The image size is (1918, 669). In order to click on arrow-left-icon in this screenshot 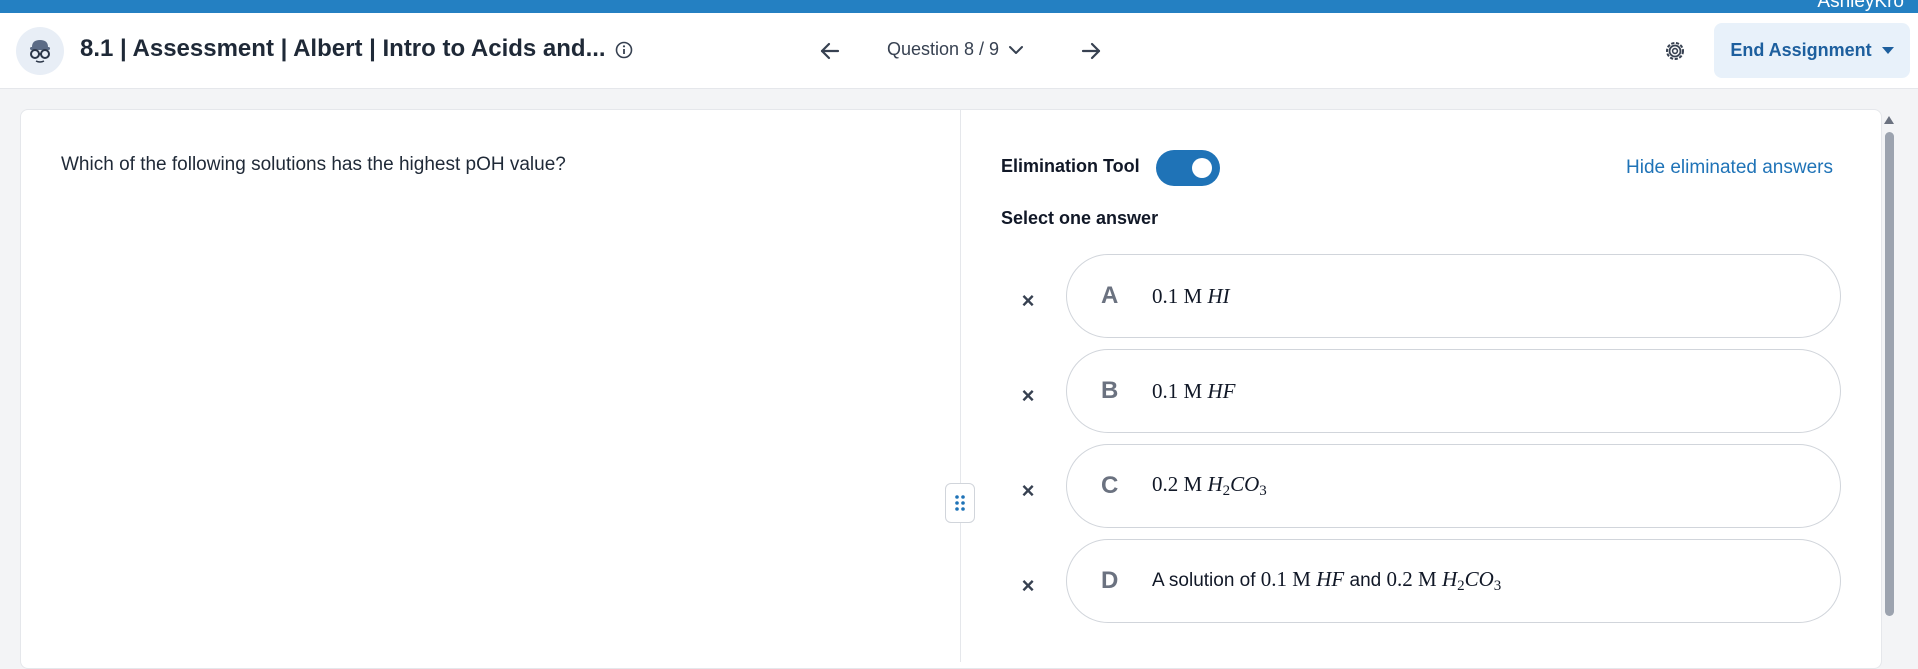, I will do `click(830, 51)`.